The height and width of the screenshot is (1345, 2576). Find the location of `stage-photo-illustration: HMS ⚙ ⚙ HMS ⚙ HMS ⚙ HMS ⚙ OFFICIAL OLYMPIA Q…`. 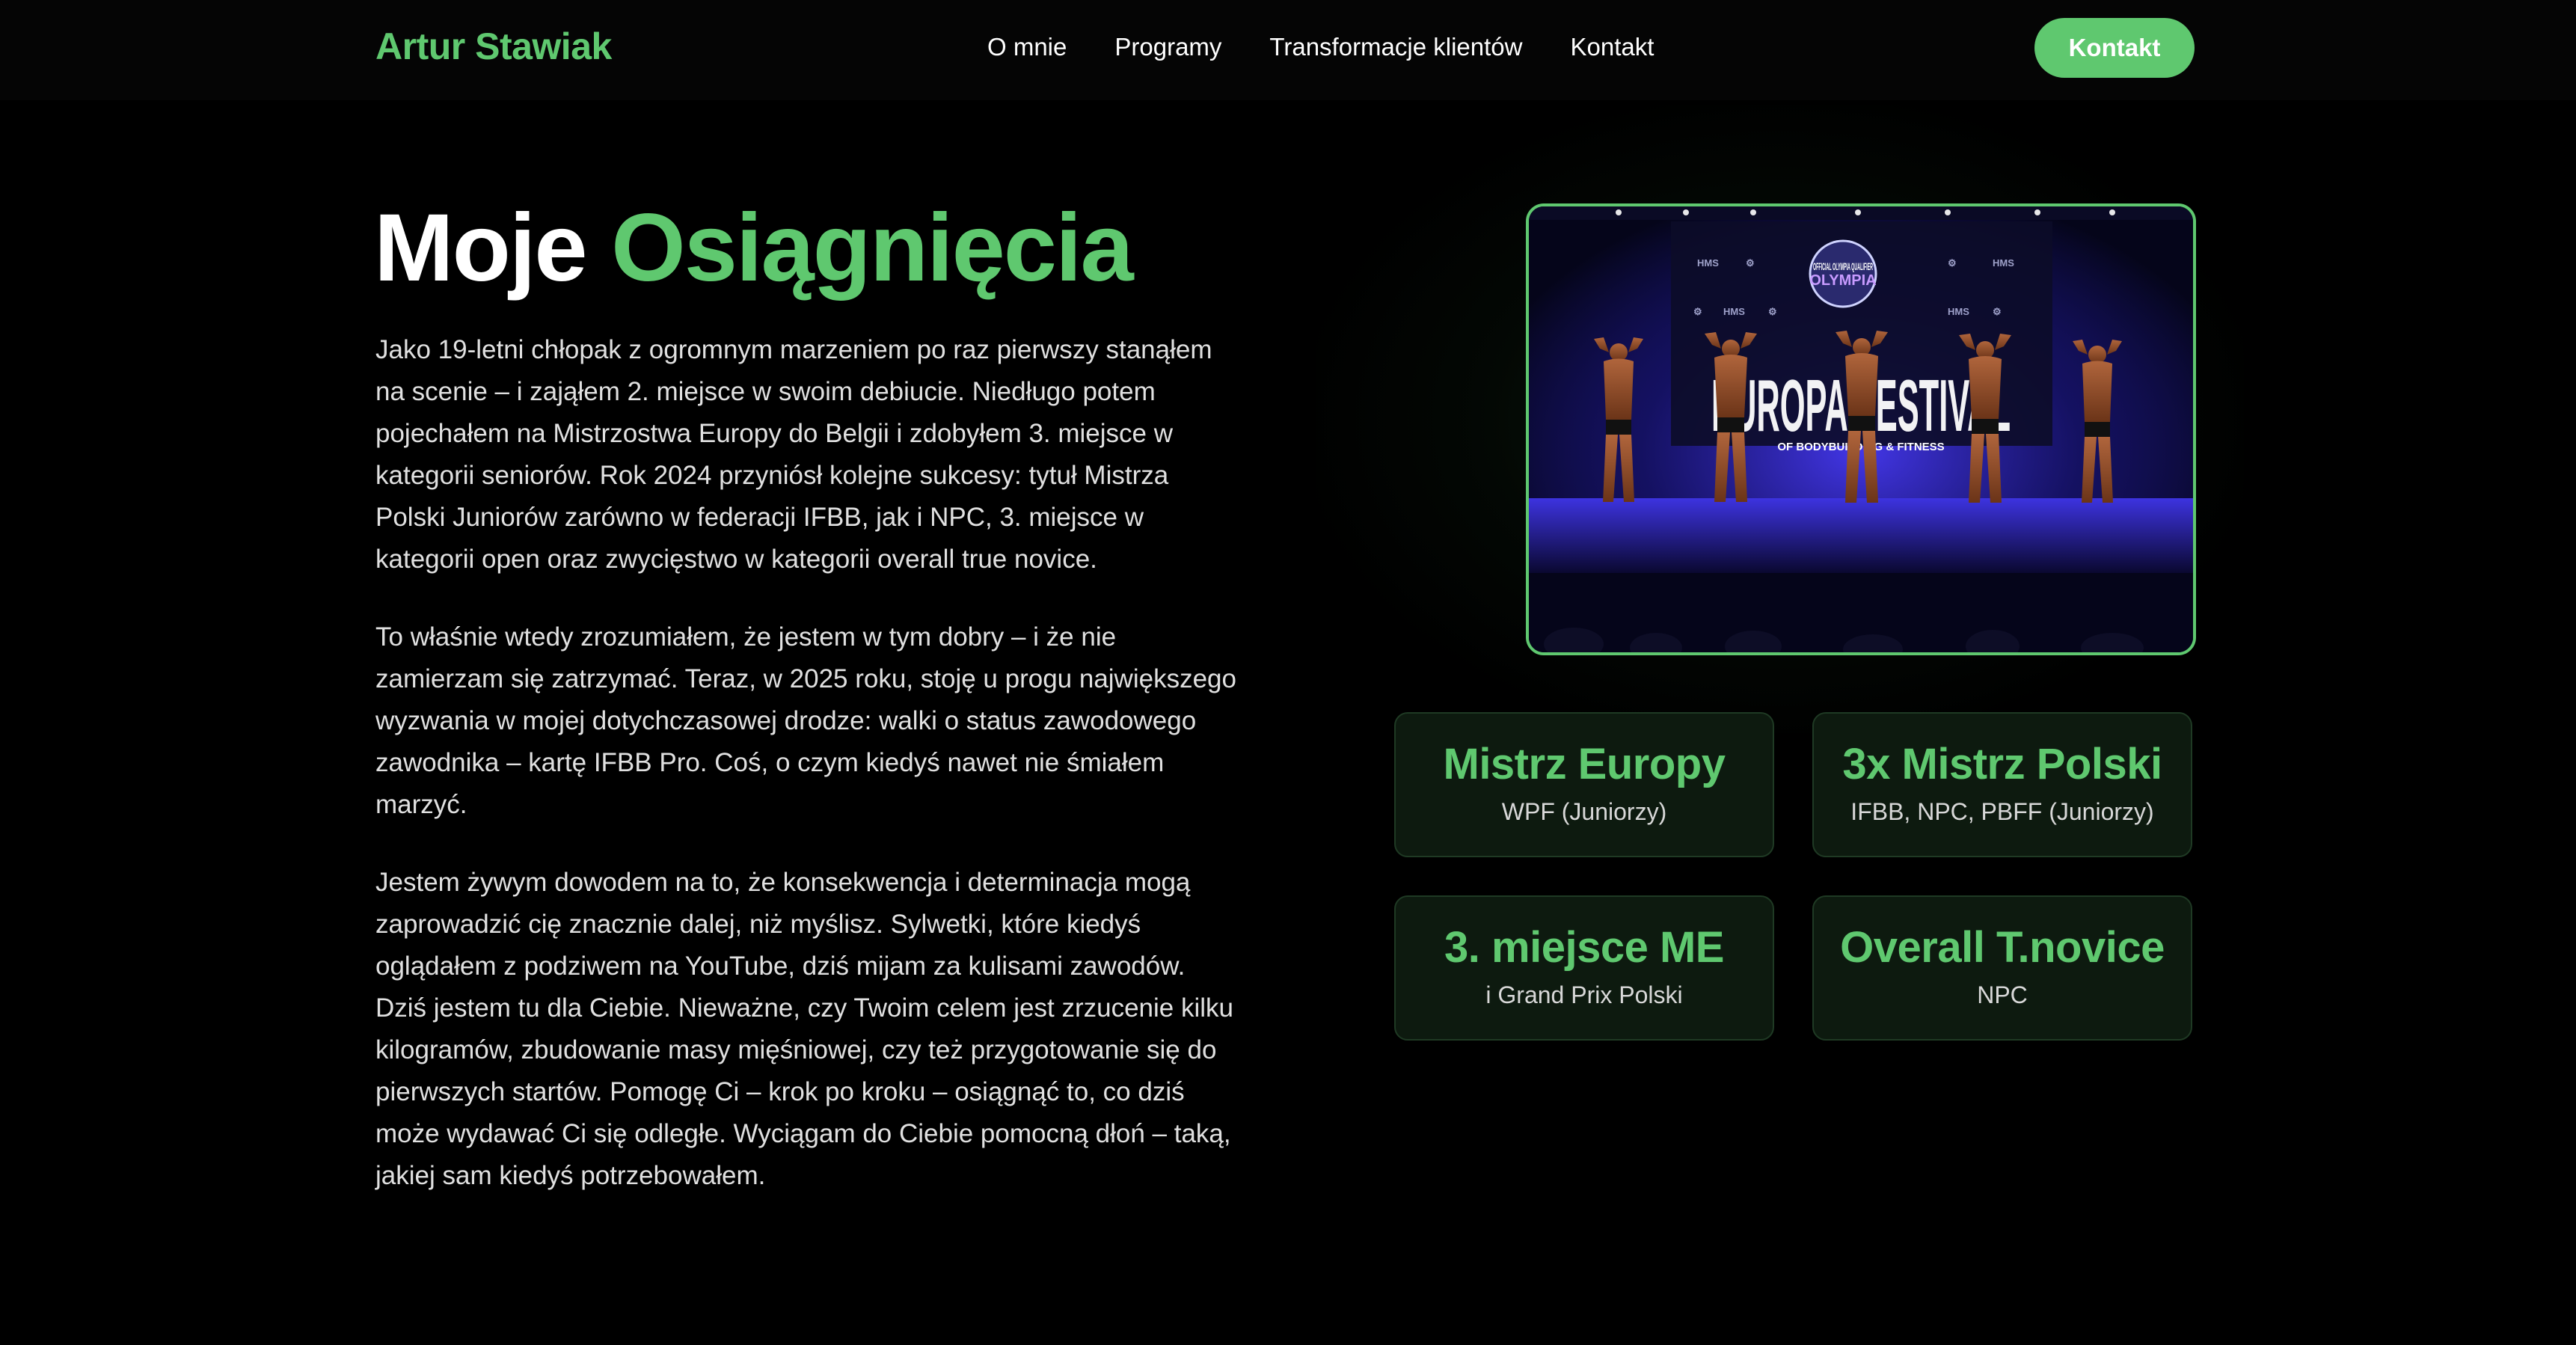

stage-photo-illustration: HMS ⚙ ⚙ HMS ⚙ HMS ⚙ HMS ⚙ OFFICIAL OLYMPIA Q… is located at coordinates (1861, 429).